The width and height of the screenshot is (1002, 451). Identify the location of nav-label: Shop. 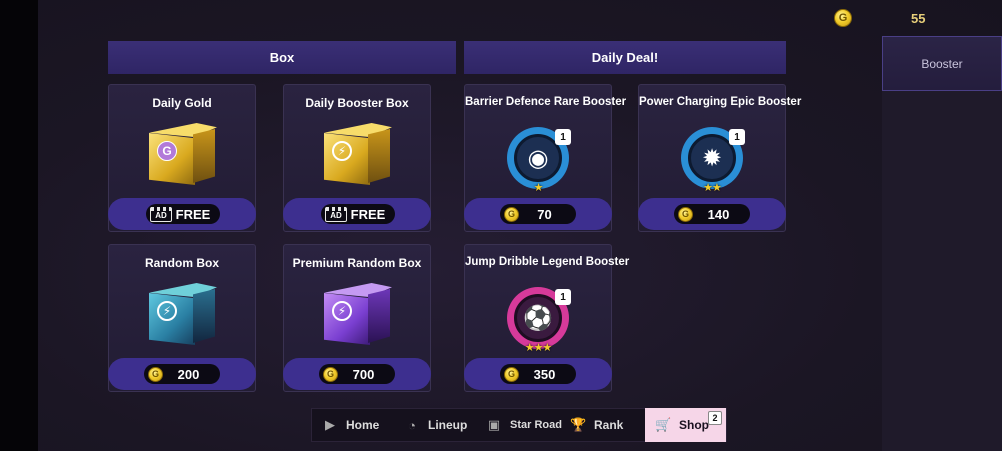
(694, 425).